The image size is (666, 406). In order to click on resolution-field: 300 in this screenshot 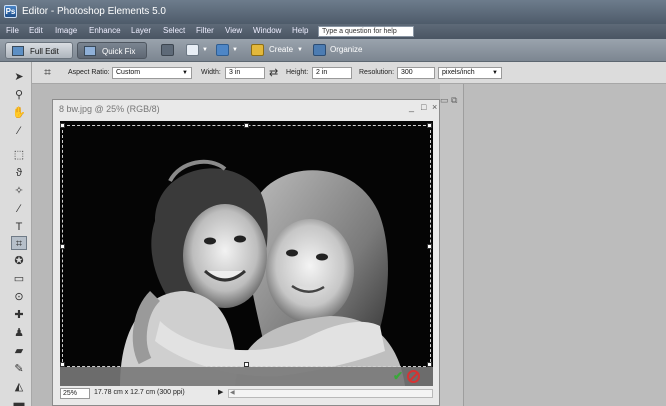, I will do `click(416, 73)`.